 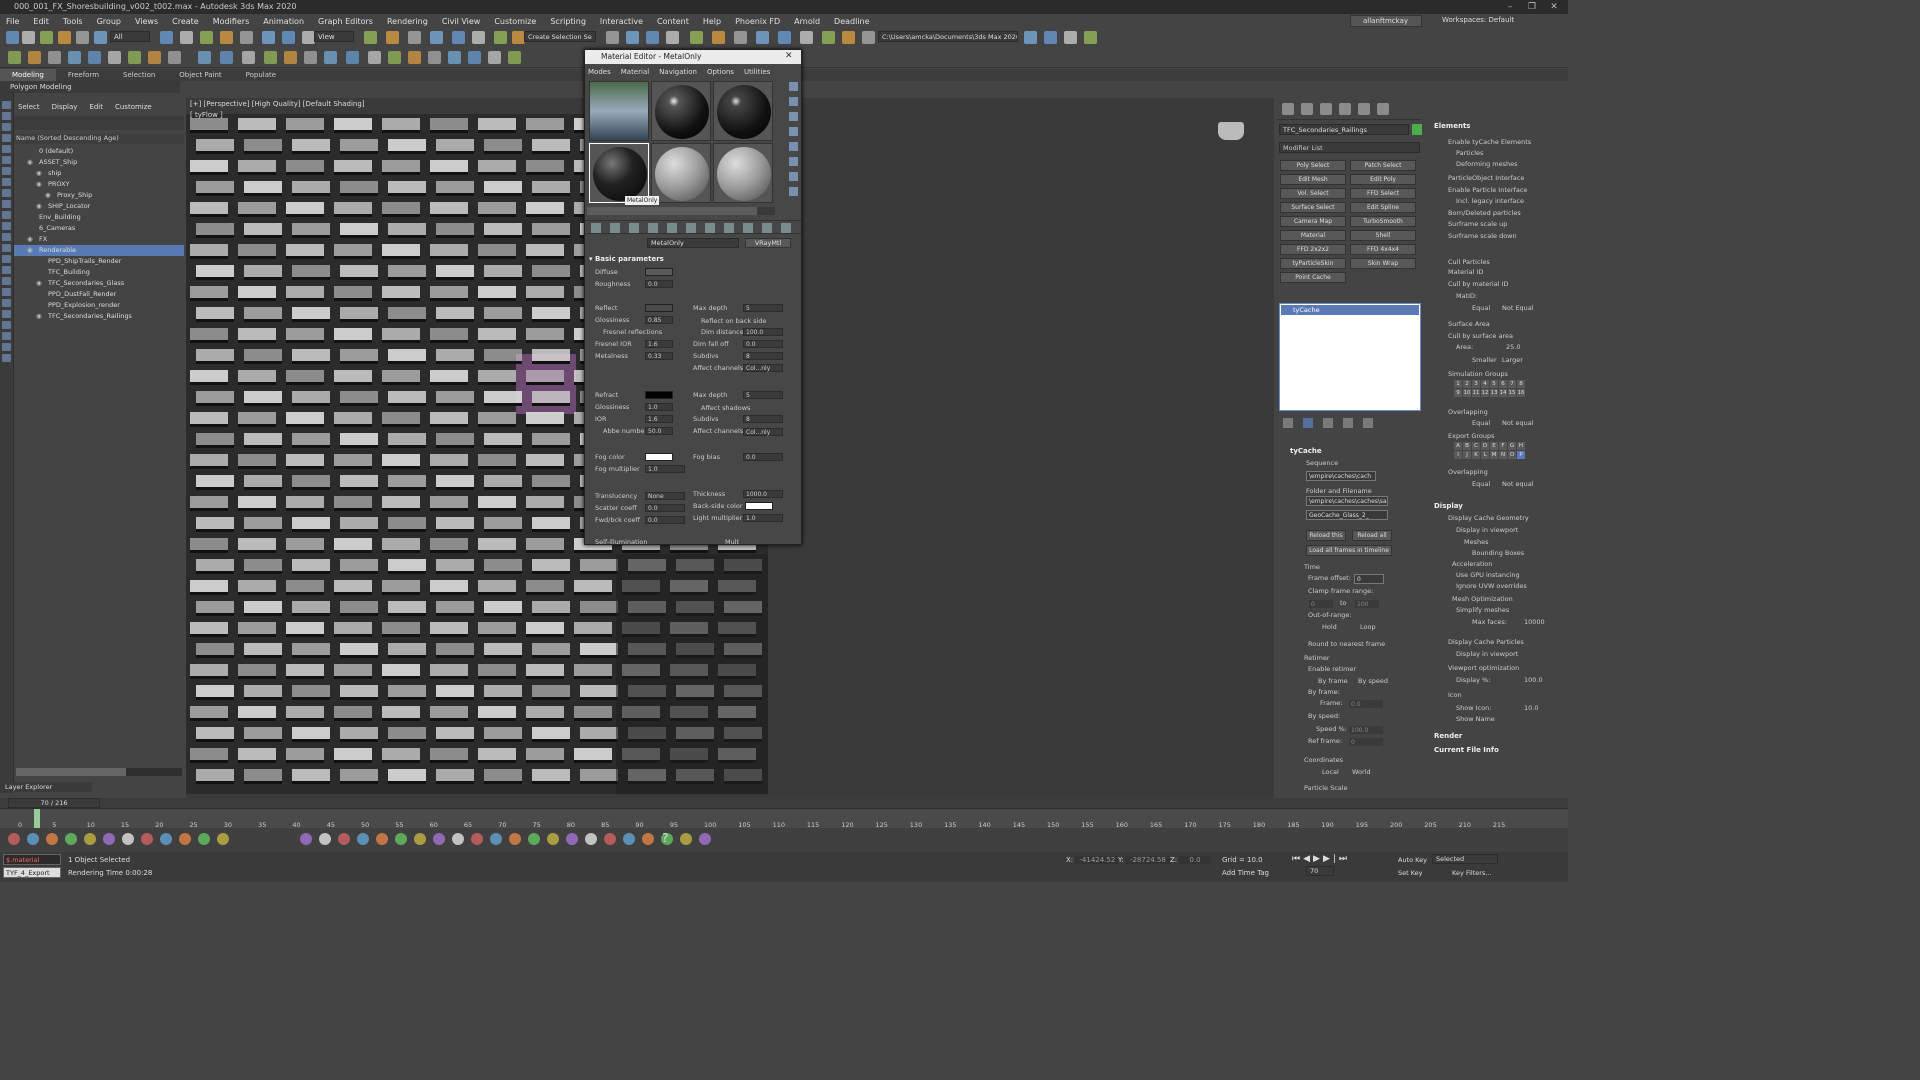 I want to click on by-frame-radio: By frame, so click(x=1333, y=681).